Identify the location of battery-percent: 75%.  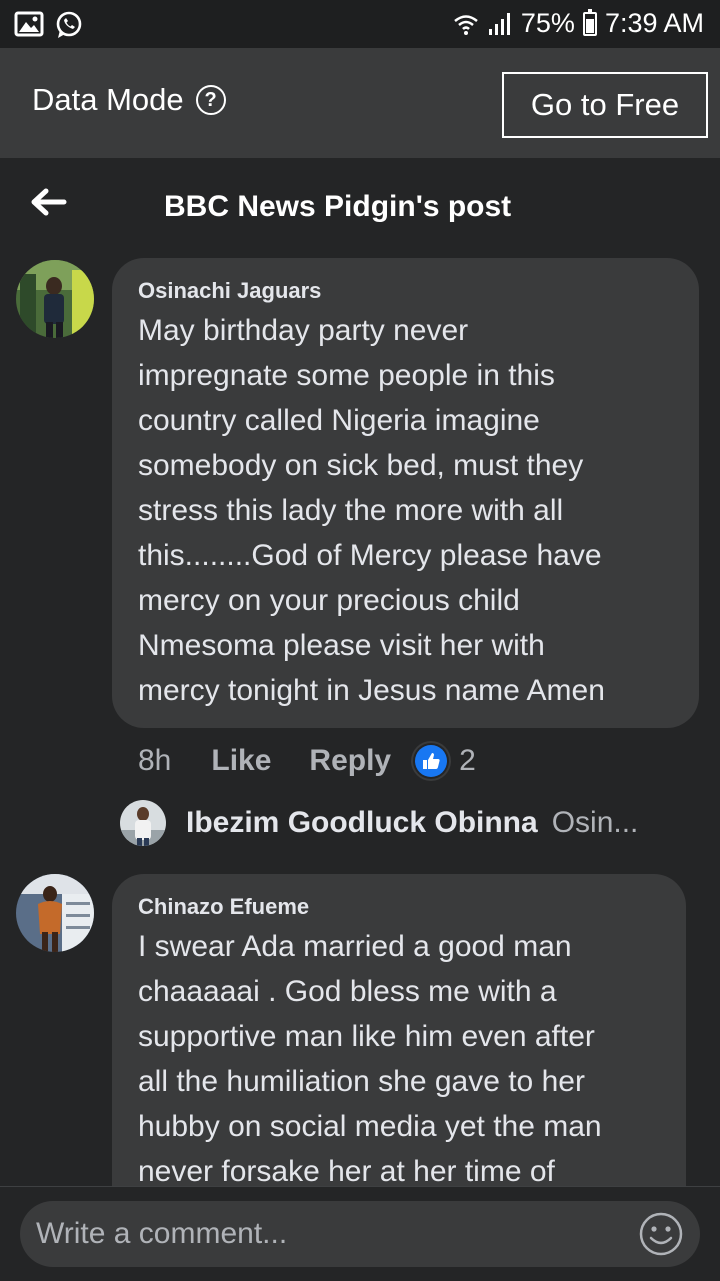
(547, 23).